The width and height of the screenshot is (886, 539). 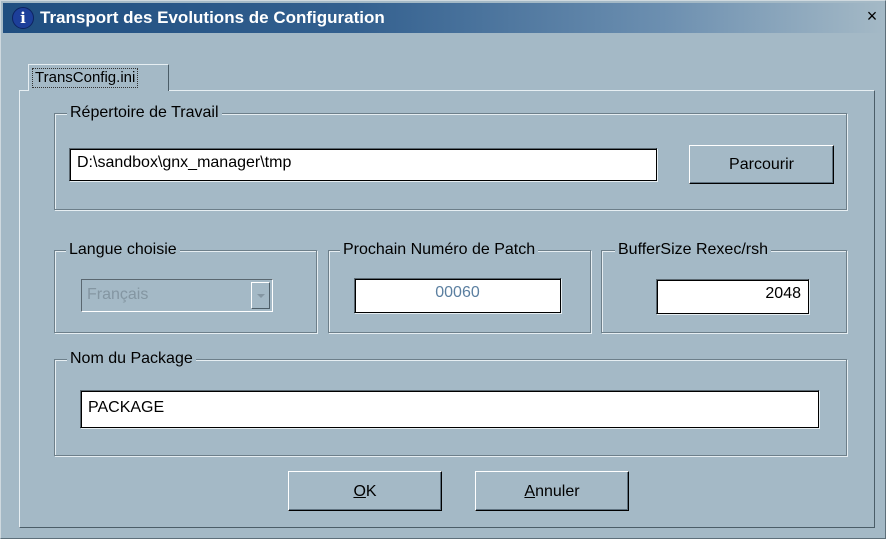 What do you see at coordinates (439, 250) in the screenshot?
I see `patch-legend: Prochain Numéro de Patch` at bounding box center [439, 250].